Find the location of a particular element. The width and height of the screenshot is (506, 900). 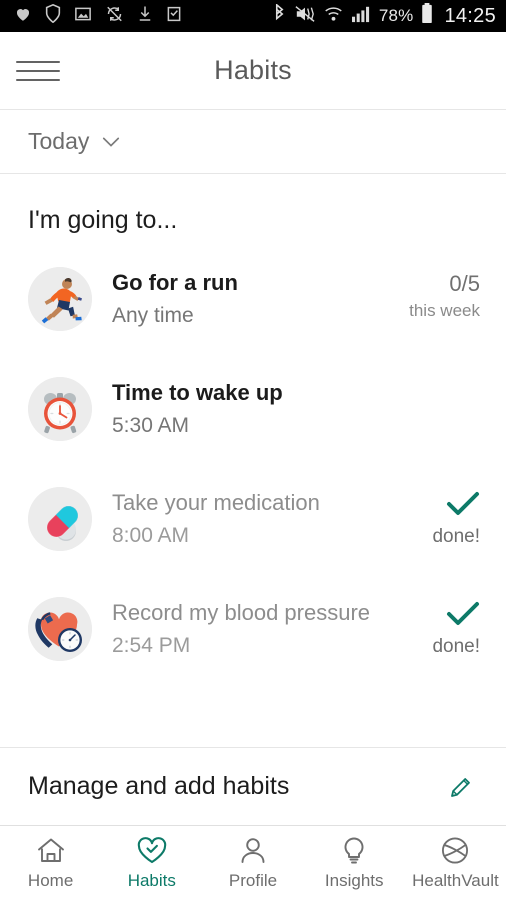

nav-label-home: Home is located at coordinates (50, 880).